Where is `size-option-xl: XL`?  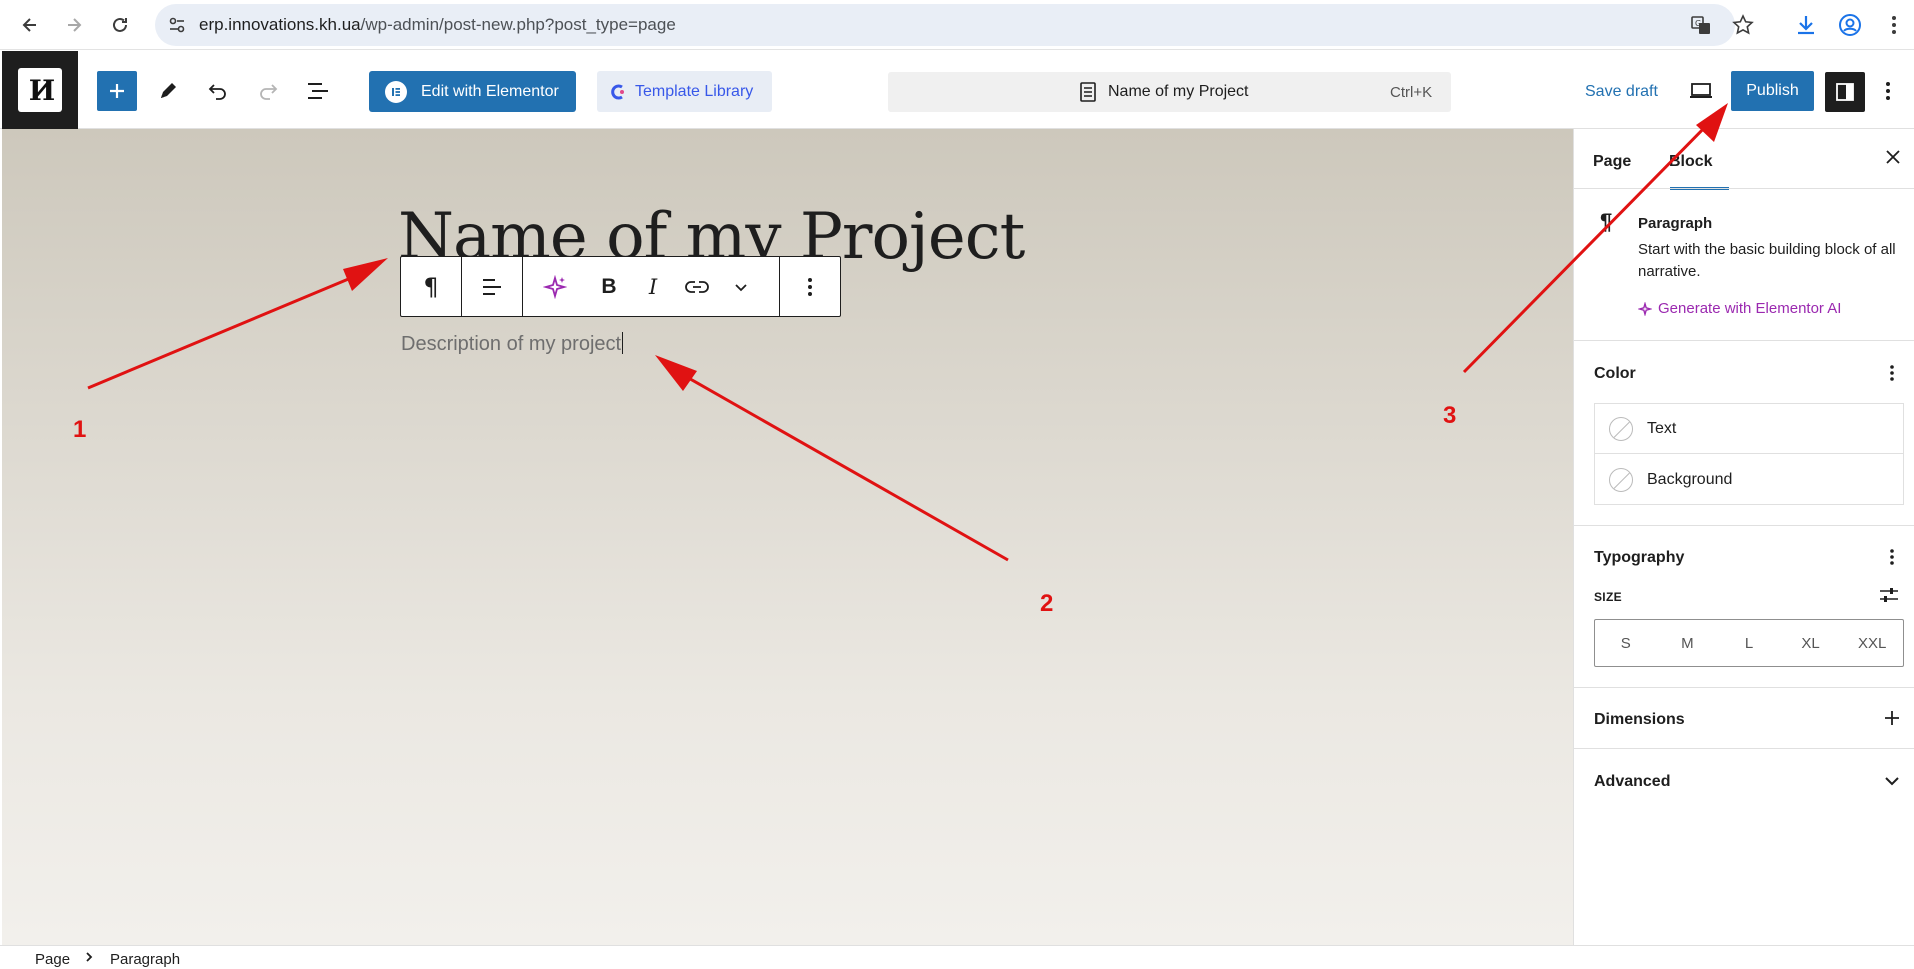
size-option-xl: XL is located at coordinates (1811, 643).